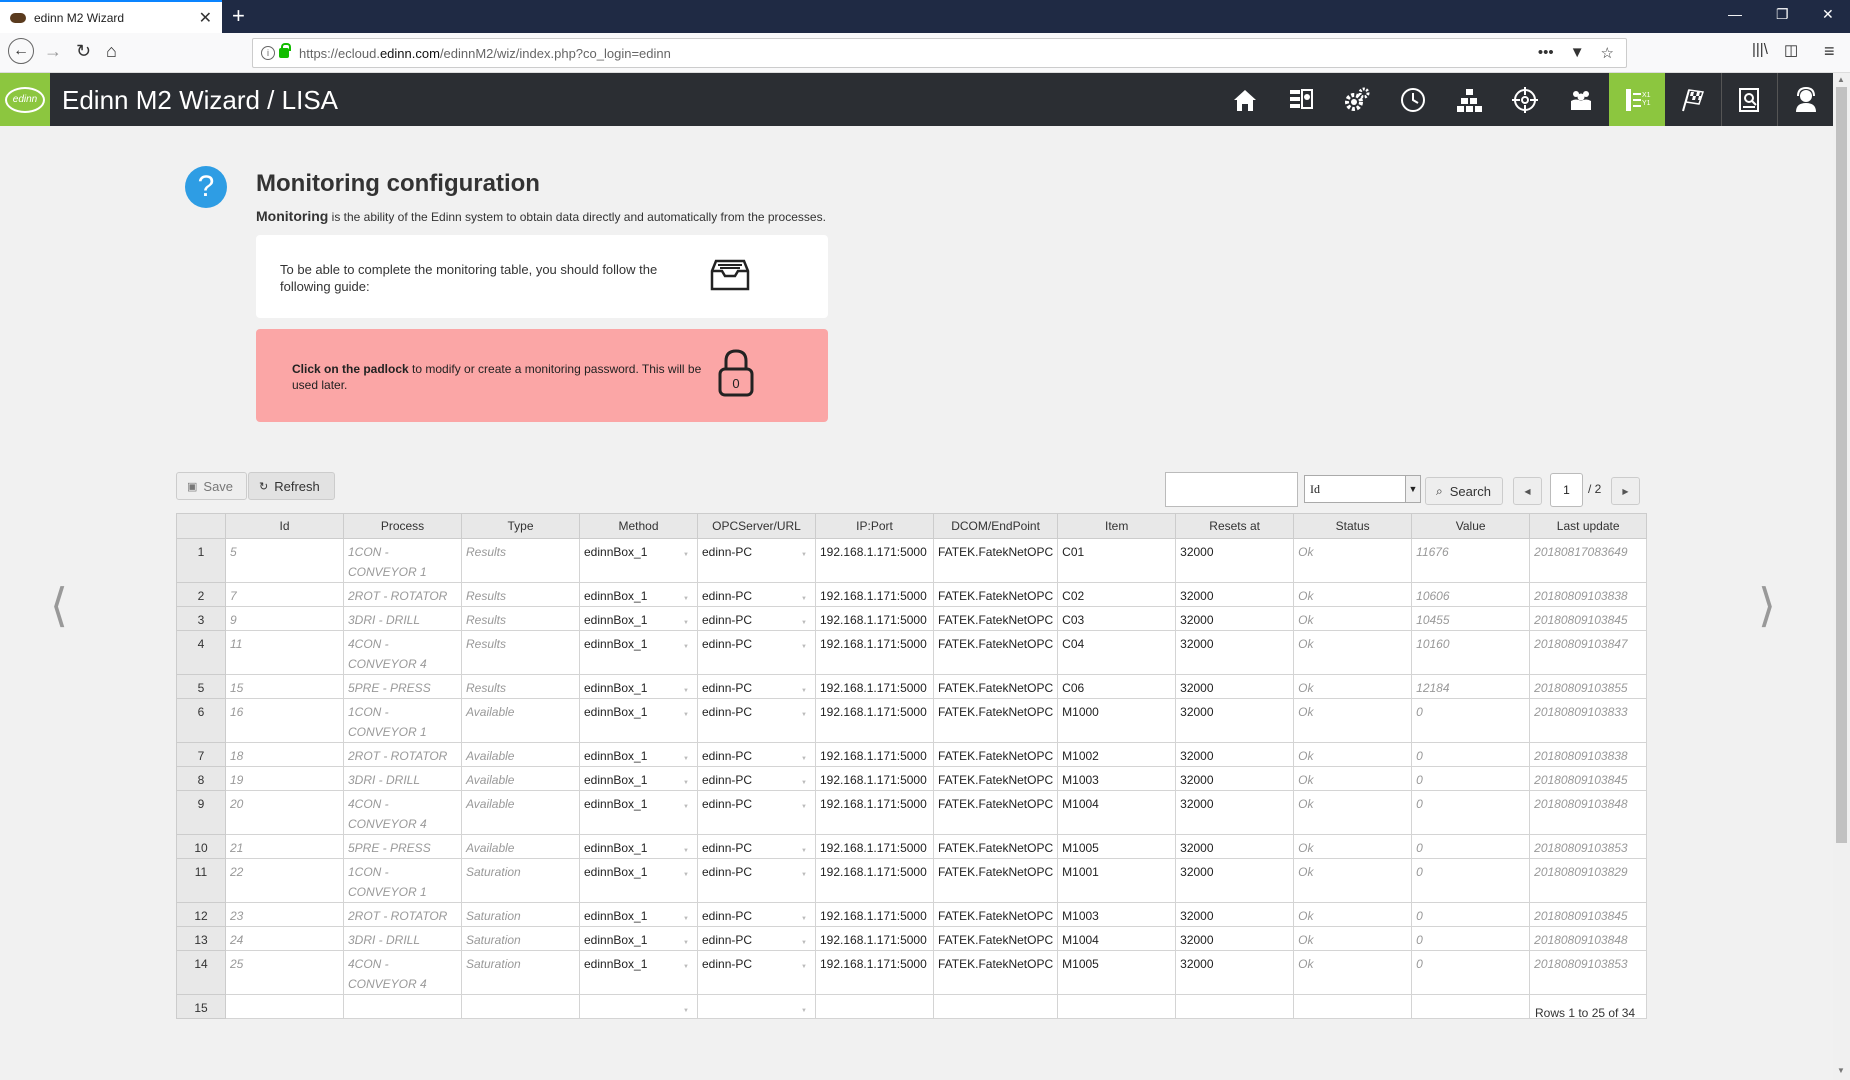 The image size is (1850, 1080). I want to click on cell-process: 2ROT - ROTATOR, so click(402, 754).